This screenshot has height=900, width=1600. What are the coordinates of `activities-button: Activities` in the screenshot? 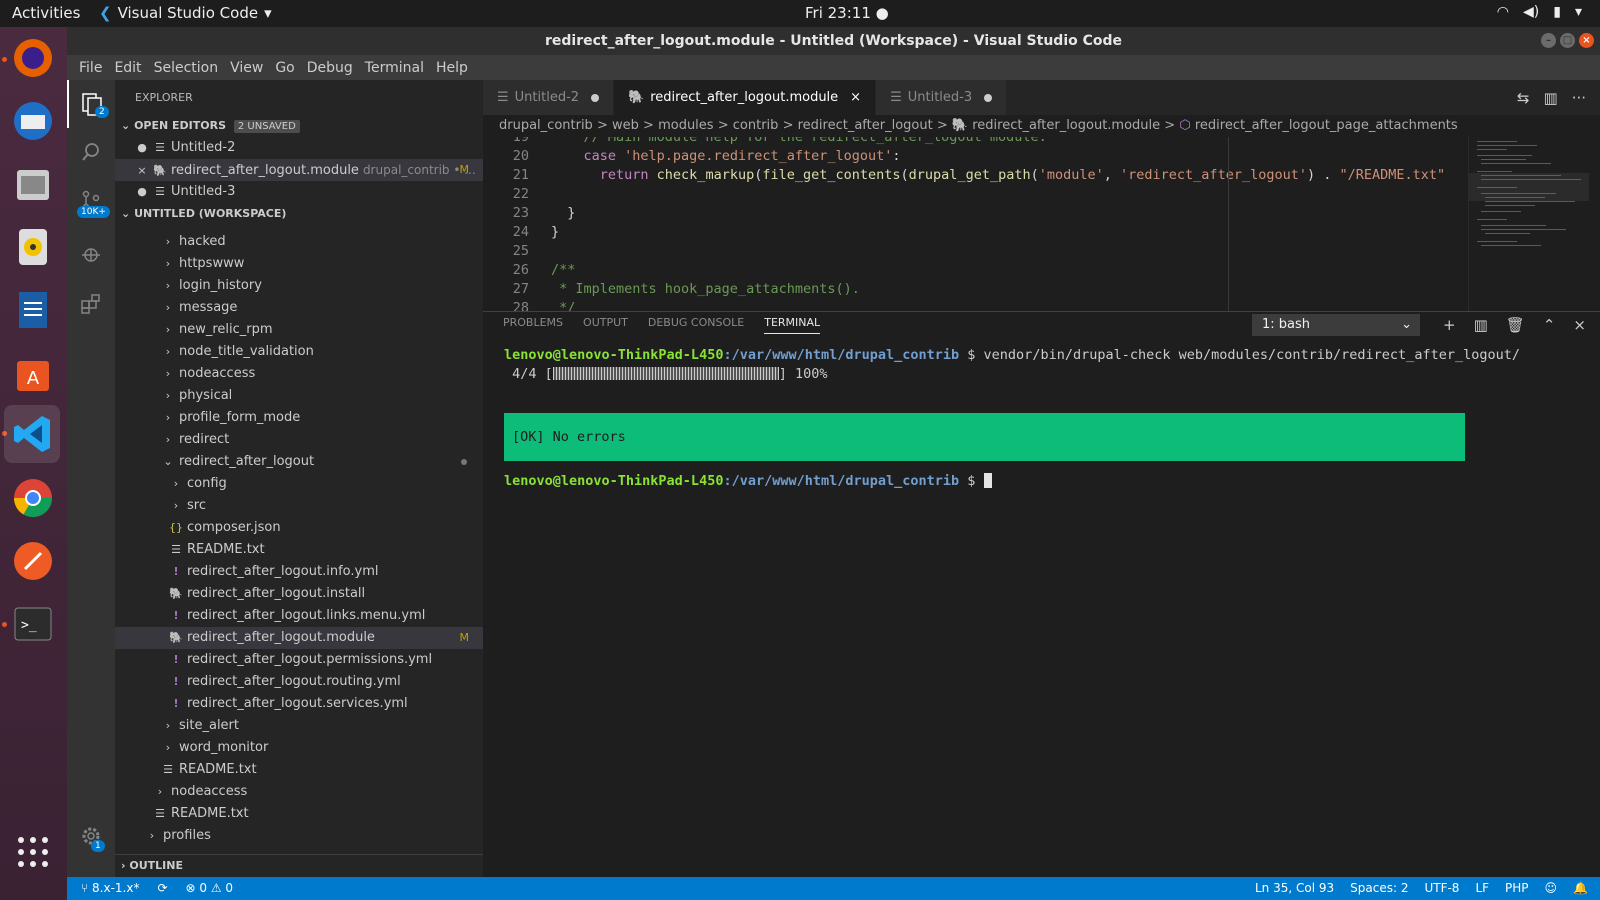 It's located at (46, 13).